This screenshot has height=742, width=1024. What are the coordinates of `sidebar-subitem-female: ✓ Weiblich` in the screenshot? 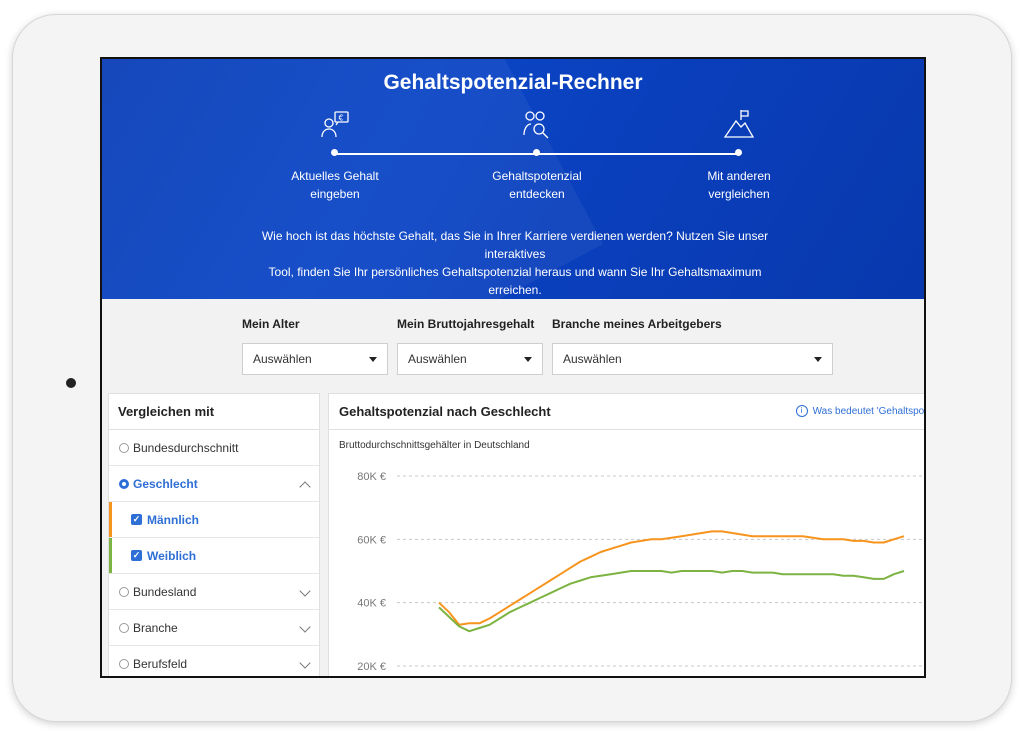 It's located at (214, 556).